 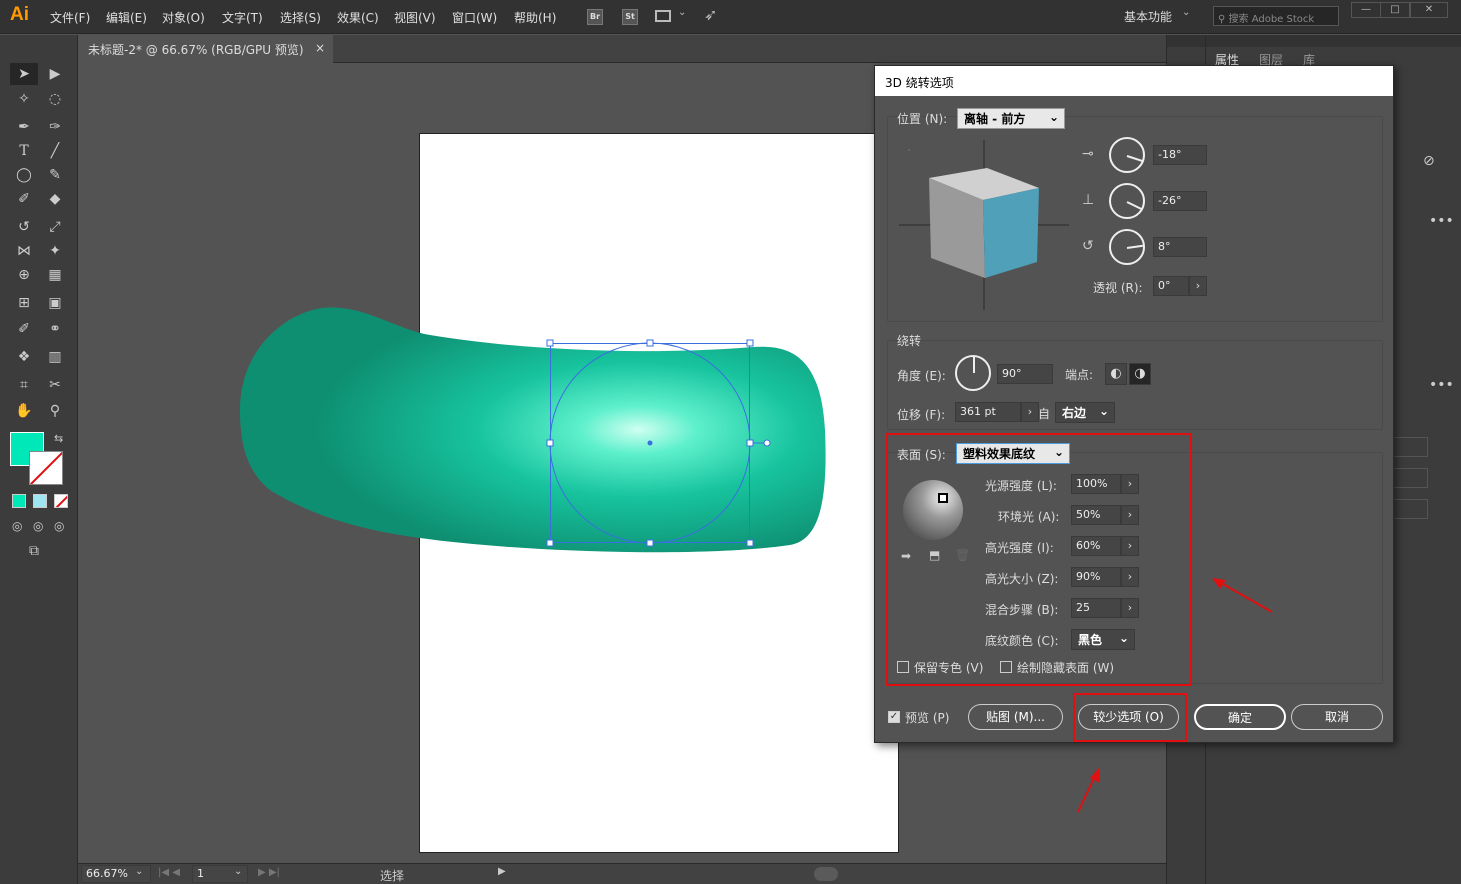 I want to click on minimize-button: —, so click(x=1366, y=10).